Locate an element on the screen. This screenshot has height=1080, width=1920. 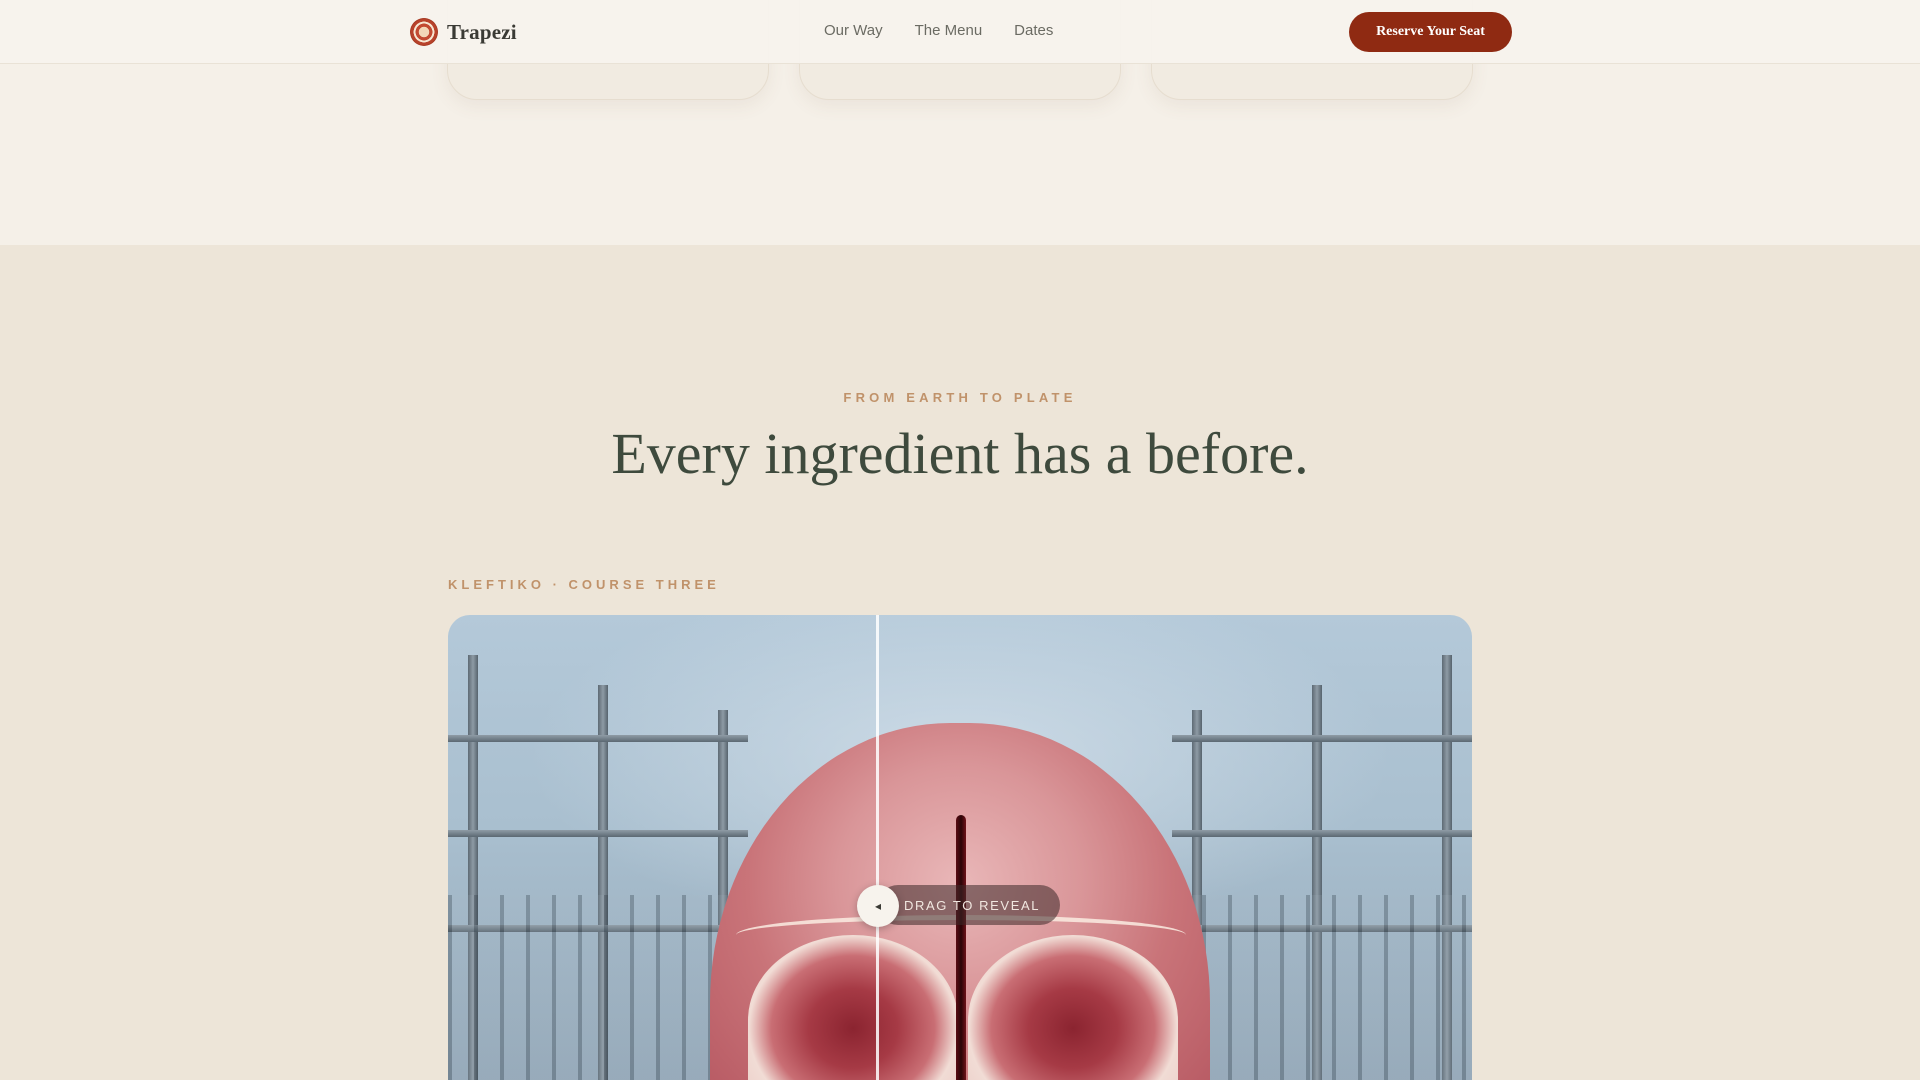
section-headline: Every ingredient has a before. is located at coordinates (960, 453).